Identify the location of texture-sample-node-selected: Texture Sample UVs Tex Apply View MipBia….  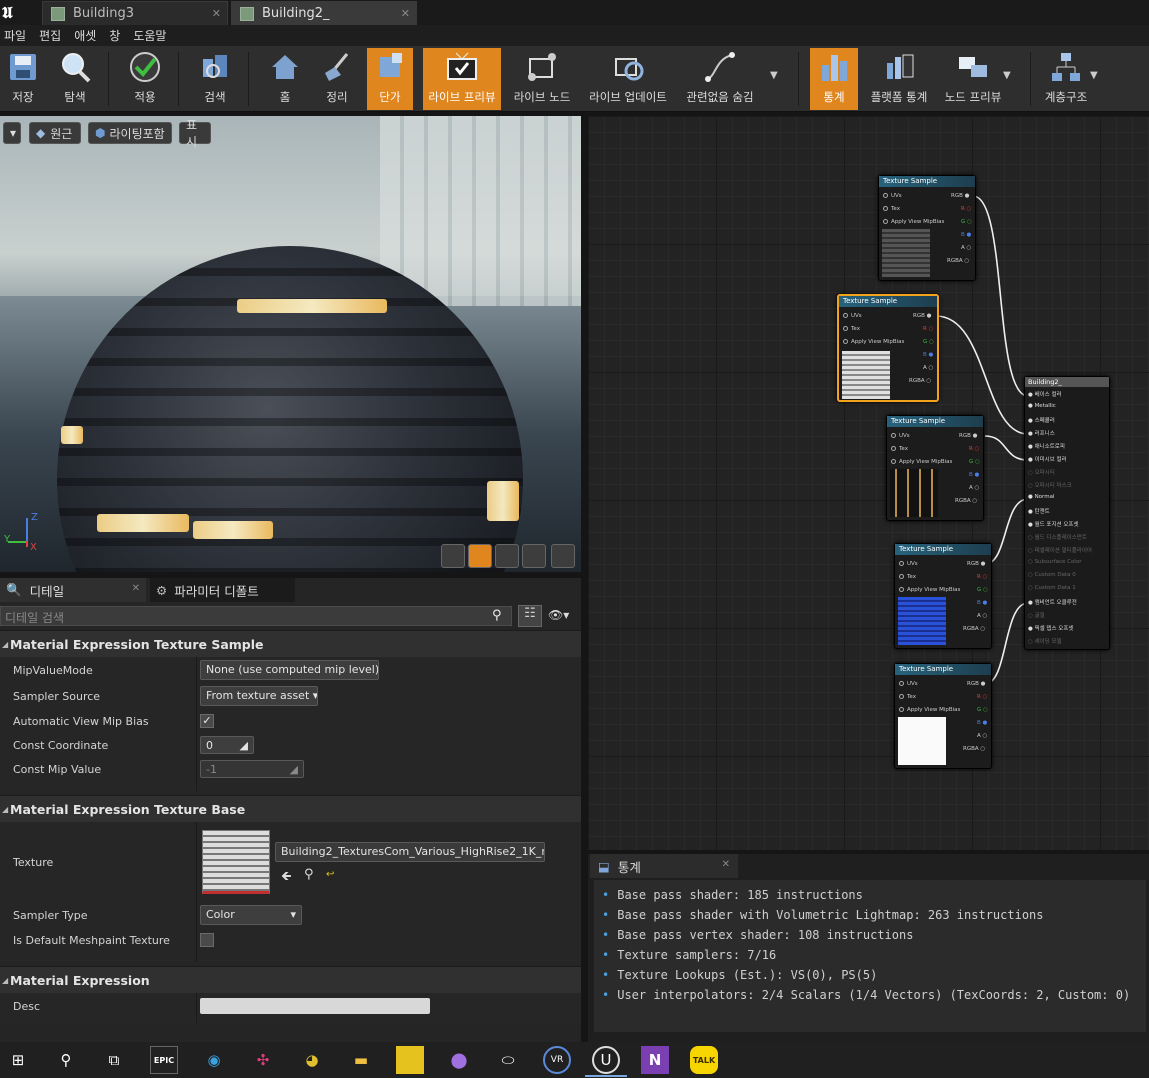
(888, 348).